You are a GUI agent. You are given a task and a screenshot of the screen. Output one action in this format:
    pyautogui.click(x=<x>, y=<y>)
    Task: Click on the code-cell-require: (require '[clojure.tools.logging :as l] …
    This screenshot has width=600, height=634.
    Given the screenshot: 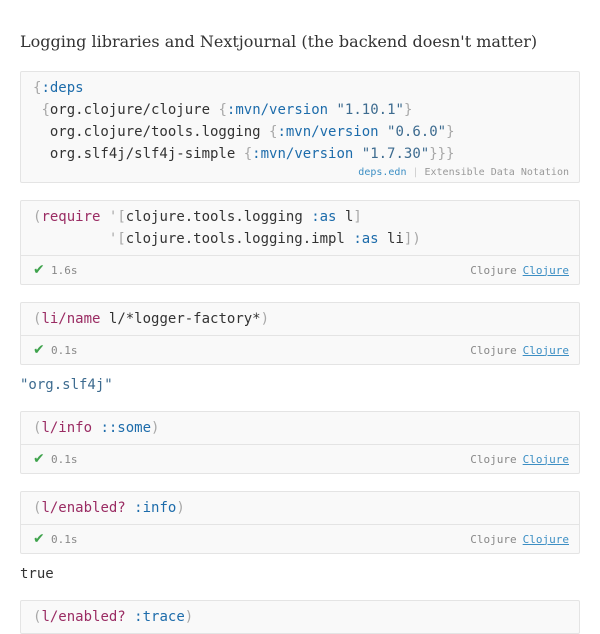 What is the action you would take?
    pyautogui.click(x=300, y=242)
    